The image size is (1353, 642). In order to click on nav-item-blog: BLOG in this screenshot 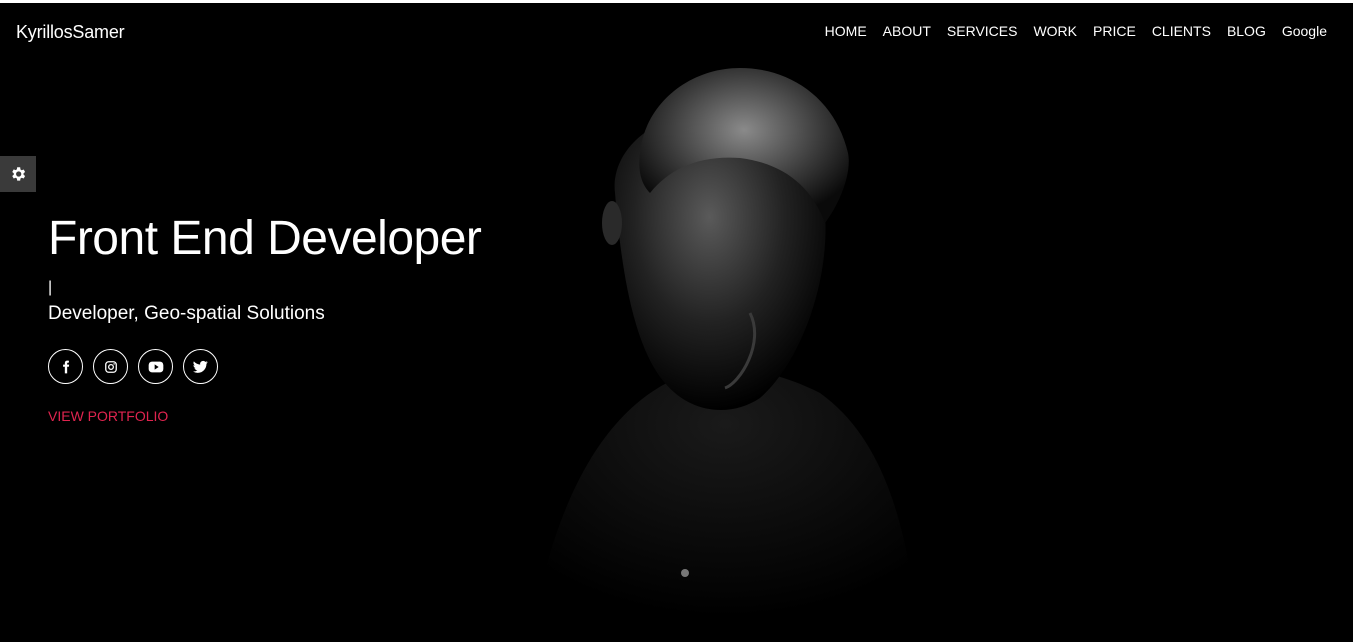, I will do `click(1246, 31)`.